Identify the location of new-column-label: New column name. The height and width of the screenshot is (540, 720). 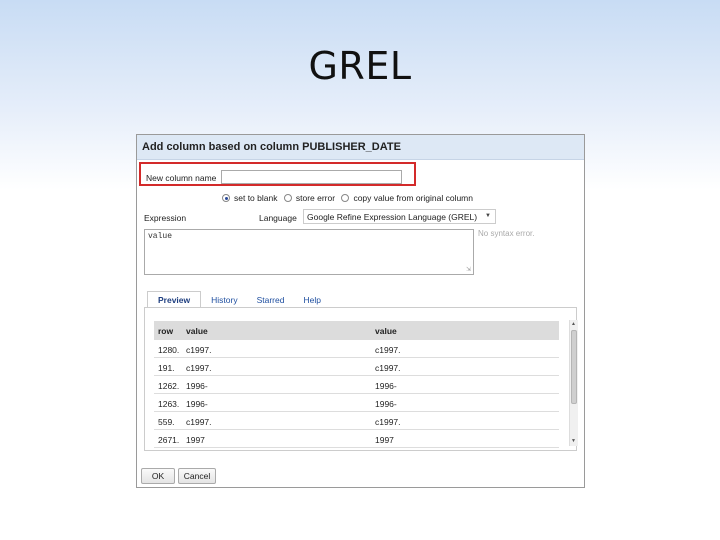
(181, 178).